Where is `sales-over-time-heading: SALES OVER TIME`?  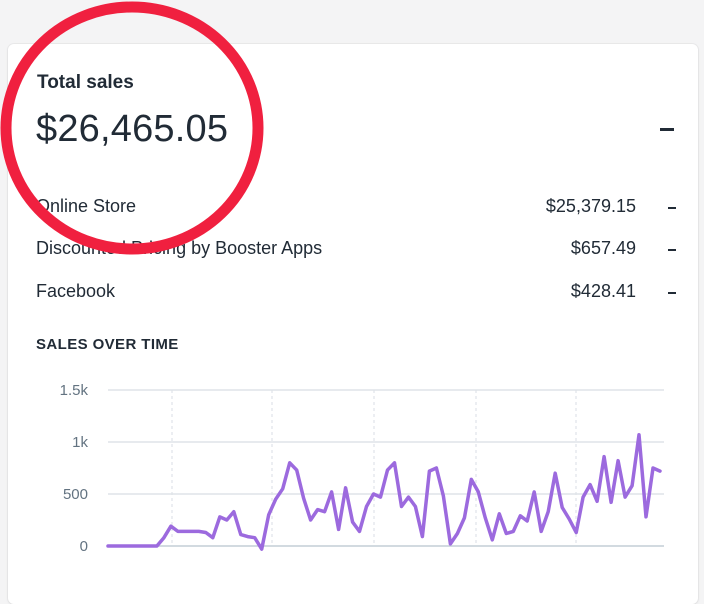 sales-over-time-heading: SALES OVER TIME is located at coordinates (107, 344).